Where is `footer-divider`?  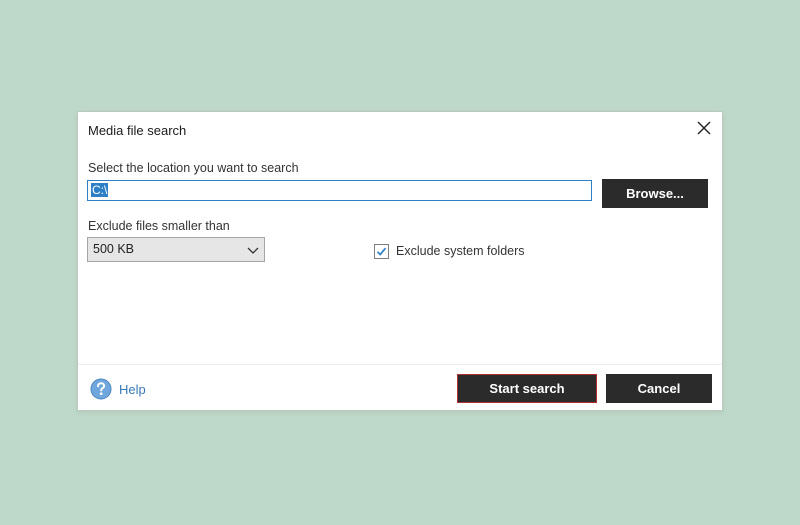
footer-divider is located at coordinates (400, 364).